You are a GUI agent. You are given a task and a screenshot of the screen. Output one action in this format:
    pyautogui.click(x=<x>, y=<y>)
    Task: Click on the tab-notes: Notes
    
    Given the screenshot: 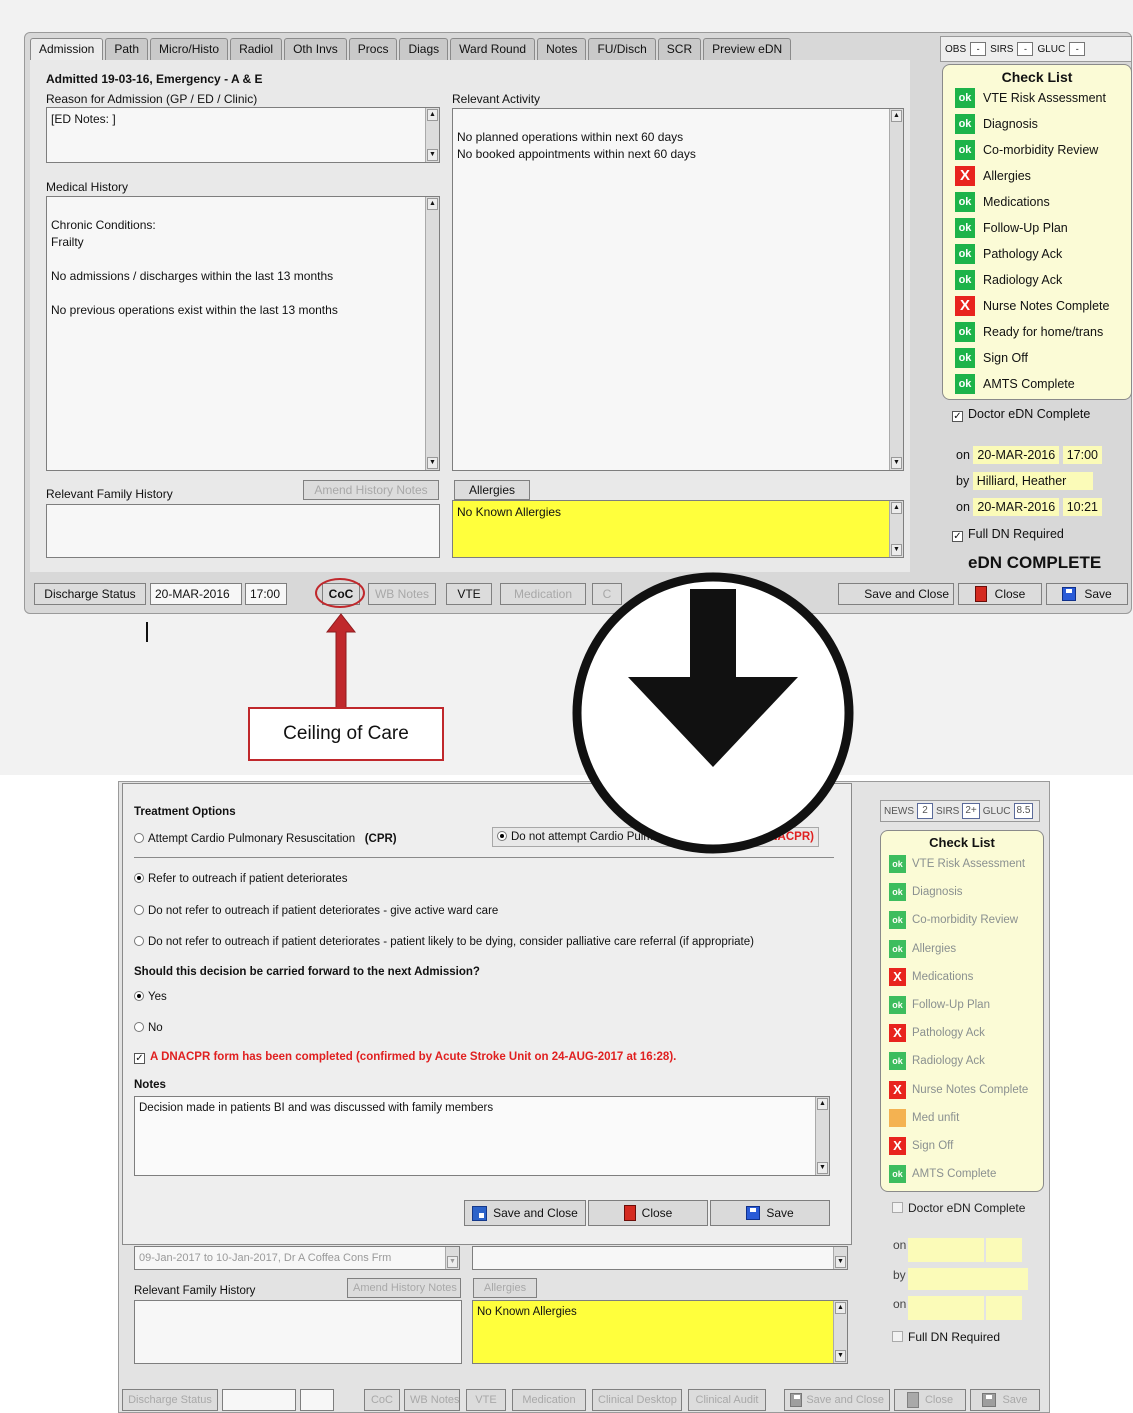 What is the action you would take?
    pyautogui.click(x=562, y=49)
    